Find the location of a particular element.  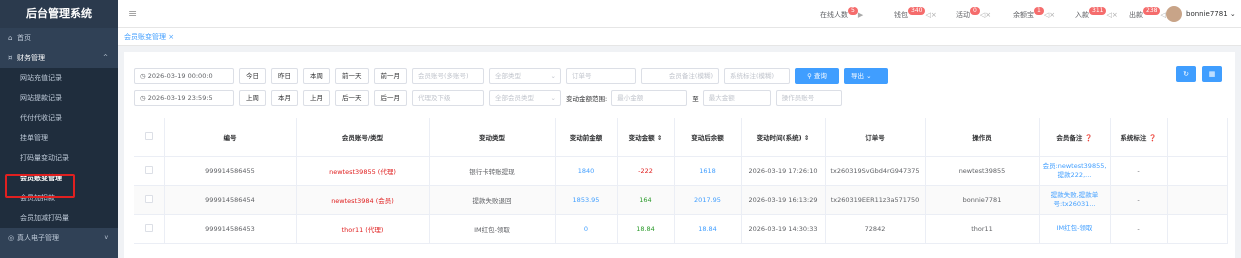

avatar is located at coordinates (1174, 14).